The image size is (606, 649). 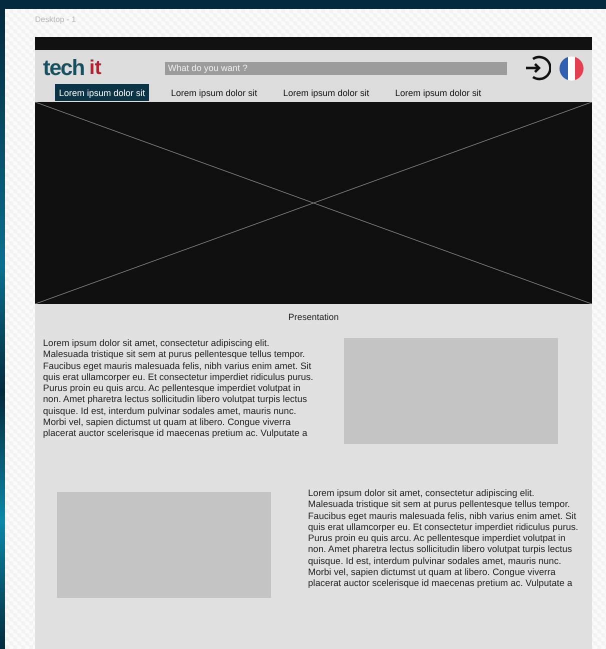 What do you see at coordinates (571, 68) in the screenshot?
I see `flag-icon` at bounding box center [571, 68].